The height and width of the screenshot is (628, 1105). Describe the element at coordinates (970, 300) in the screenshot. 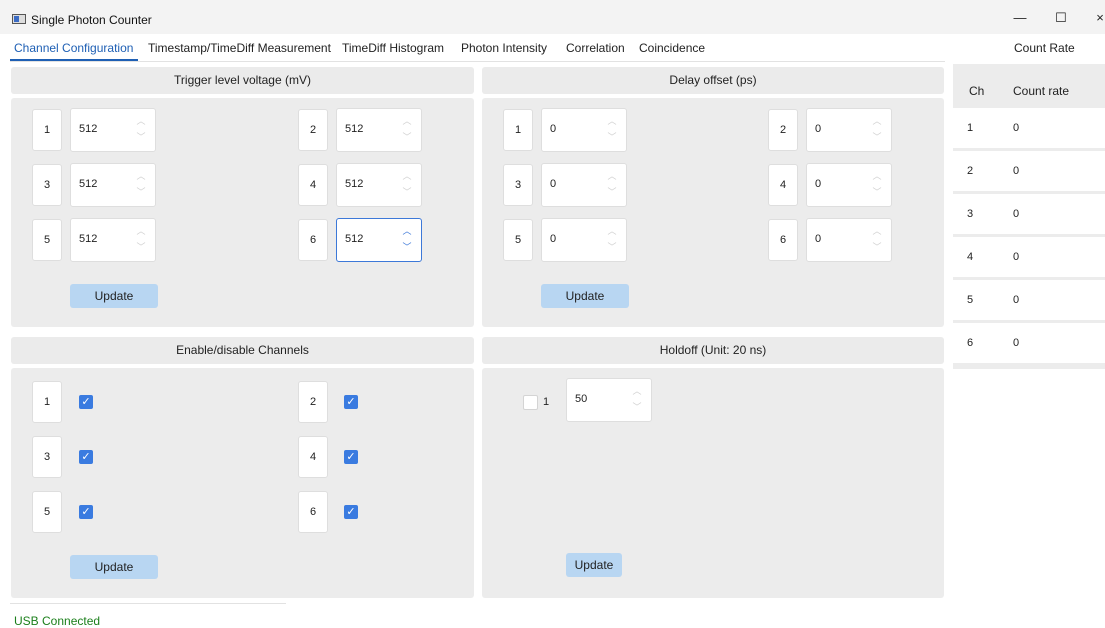

I see `row-ch: 5` at that location.